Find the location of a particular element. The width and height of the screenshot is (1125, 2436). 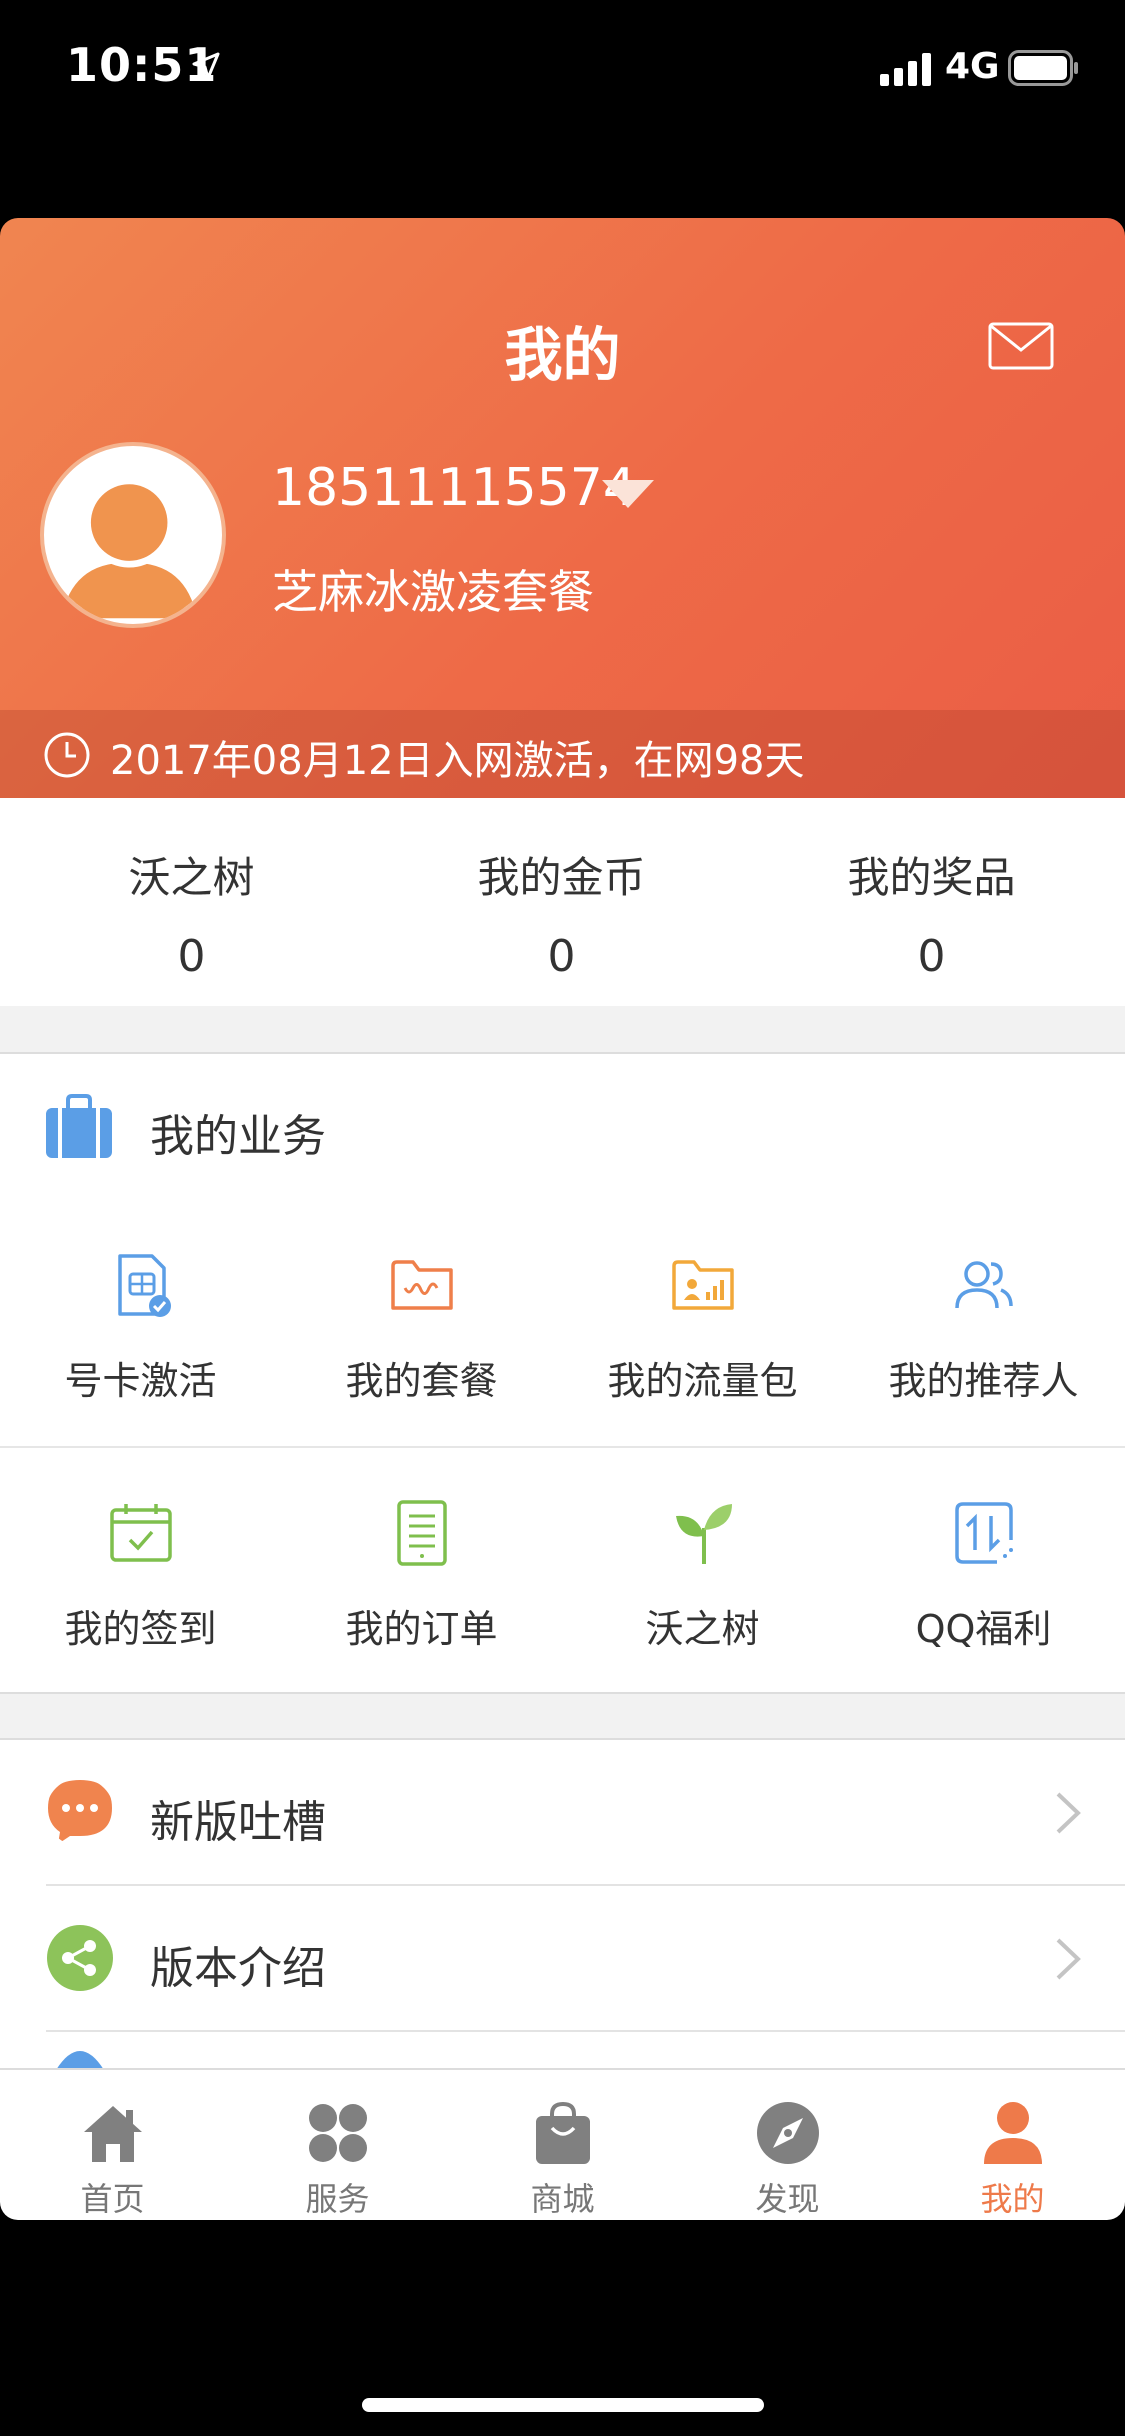

chat-bubble-icon is located at coordinates (80, 1812).